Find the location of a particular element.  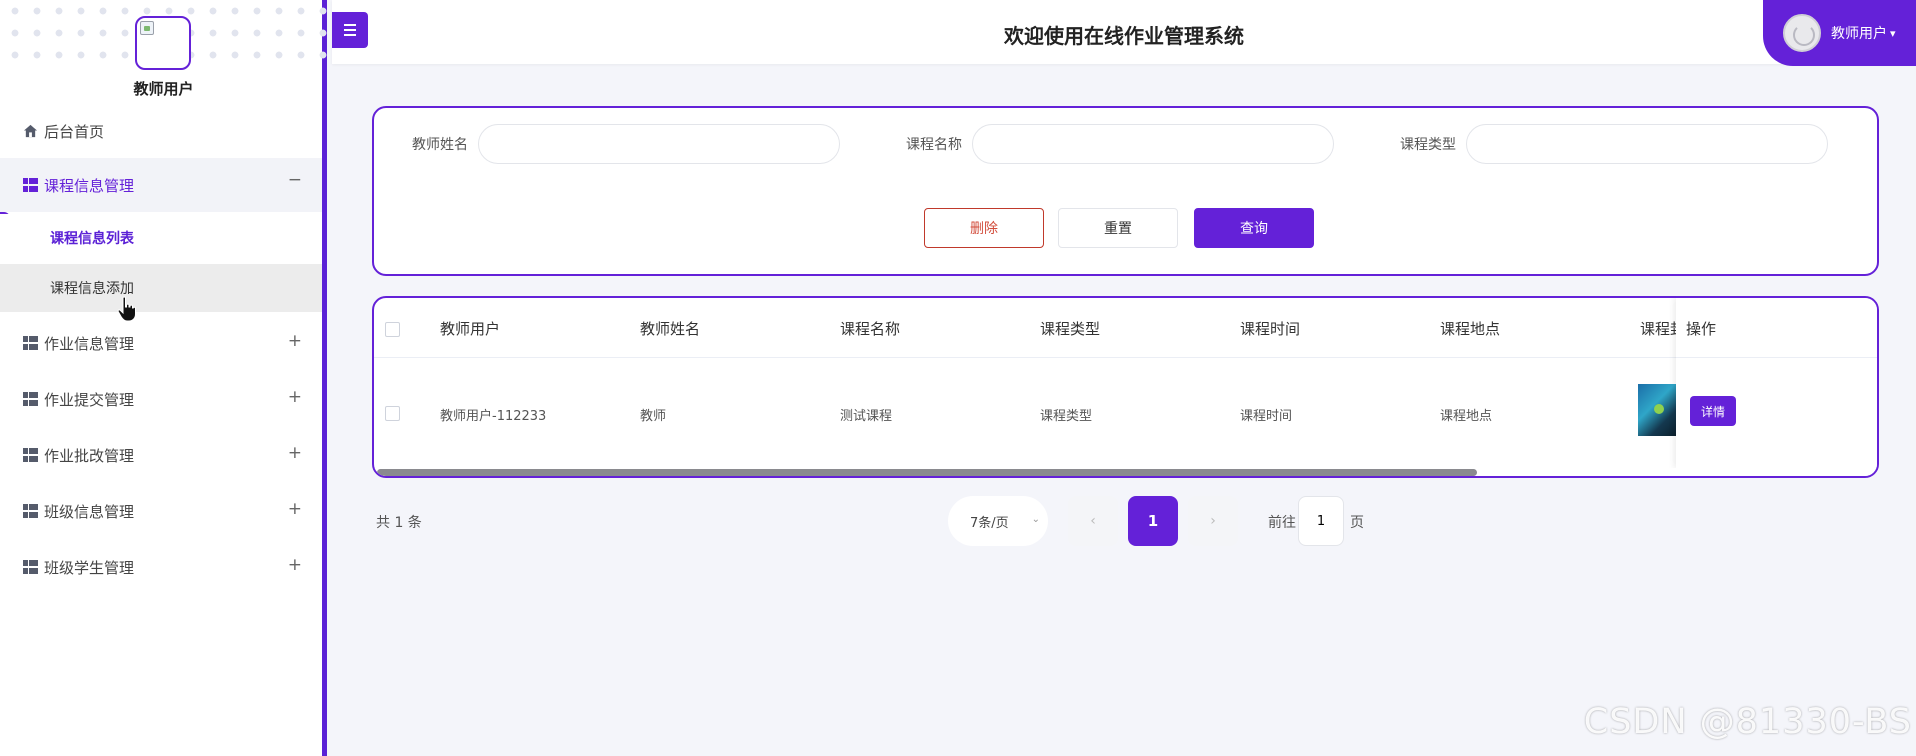

col-header-actions: 操作 is located at coordinates (1701, 329).